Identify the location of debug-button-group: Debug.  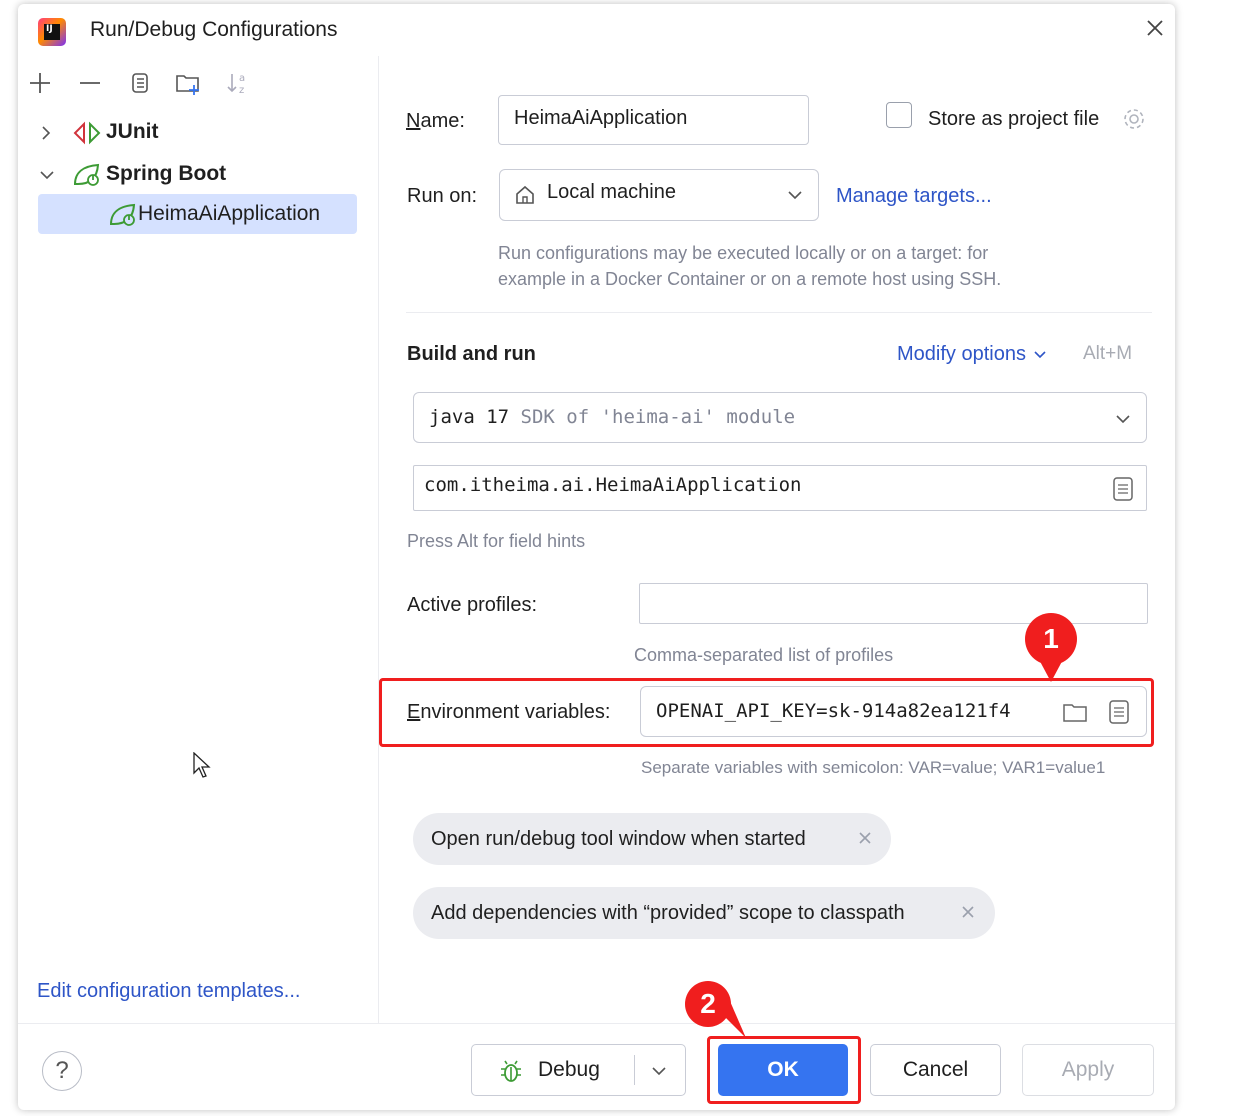
(578, 1070).